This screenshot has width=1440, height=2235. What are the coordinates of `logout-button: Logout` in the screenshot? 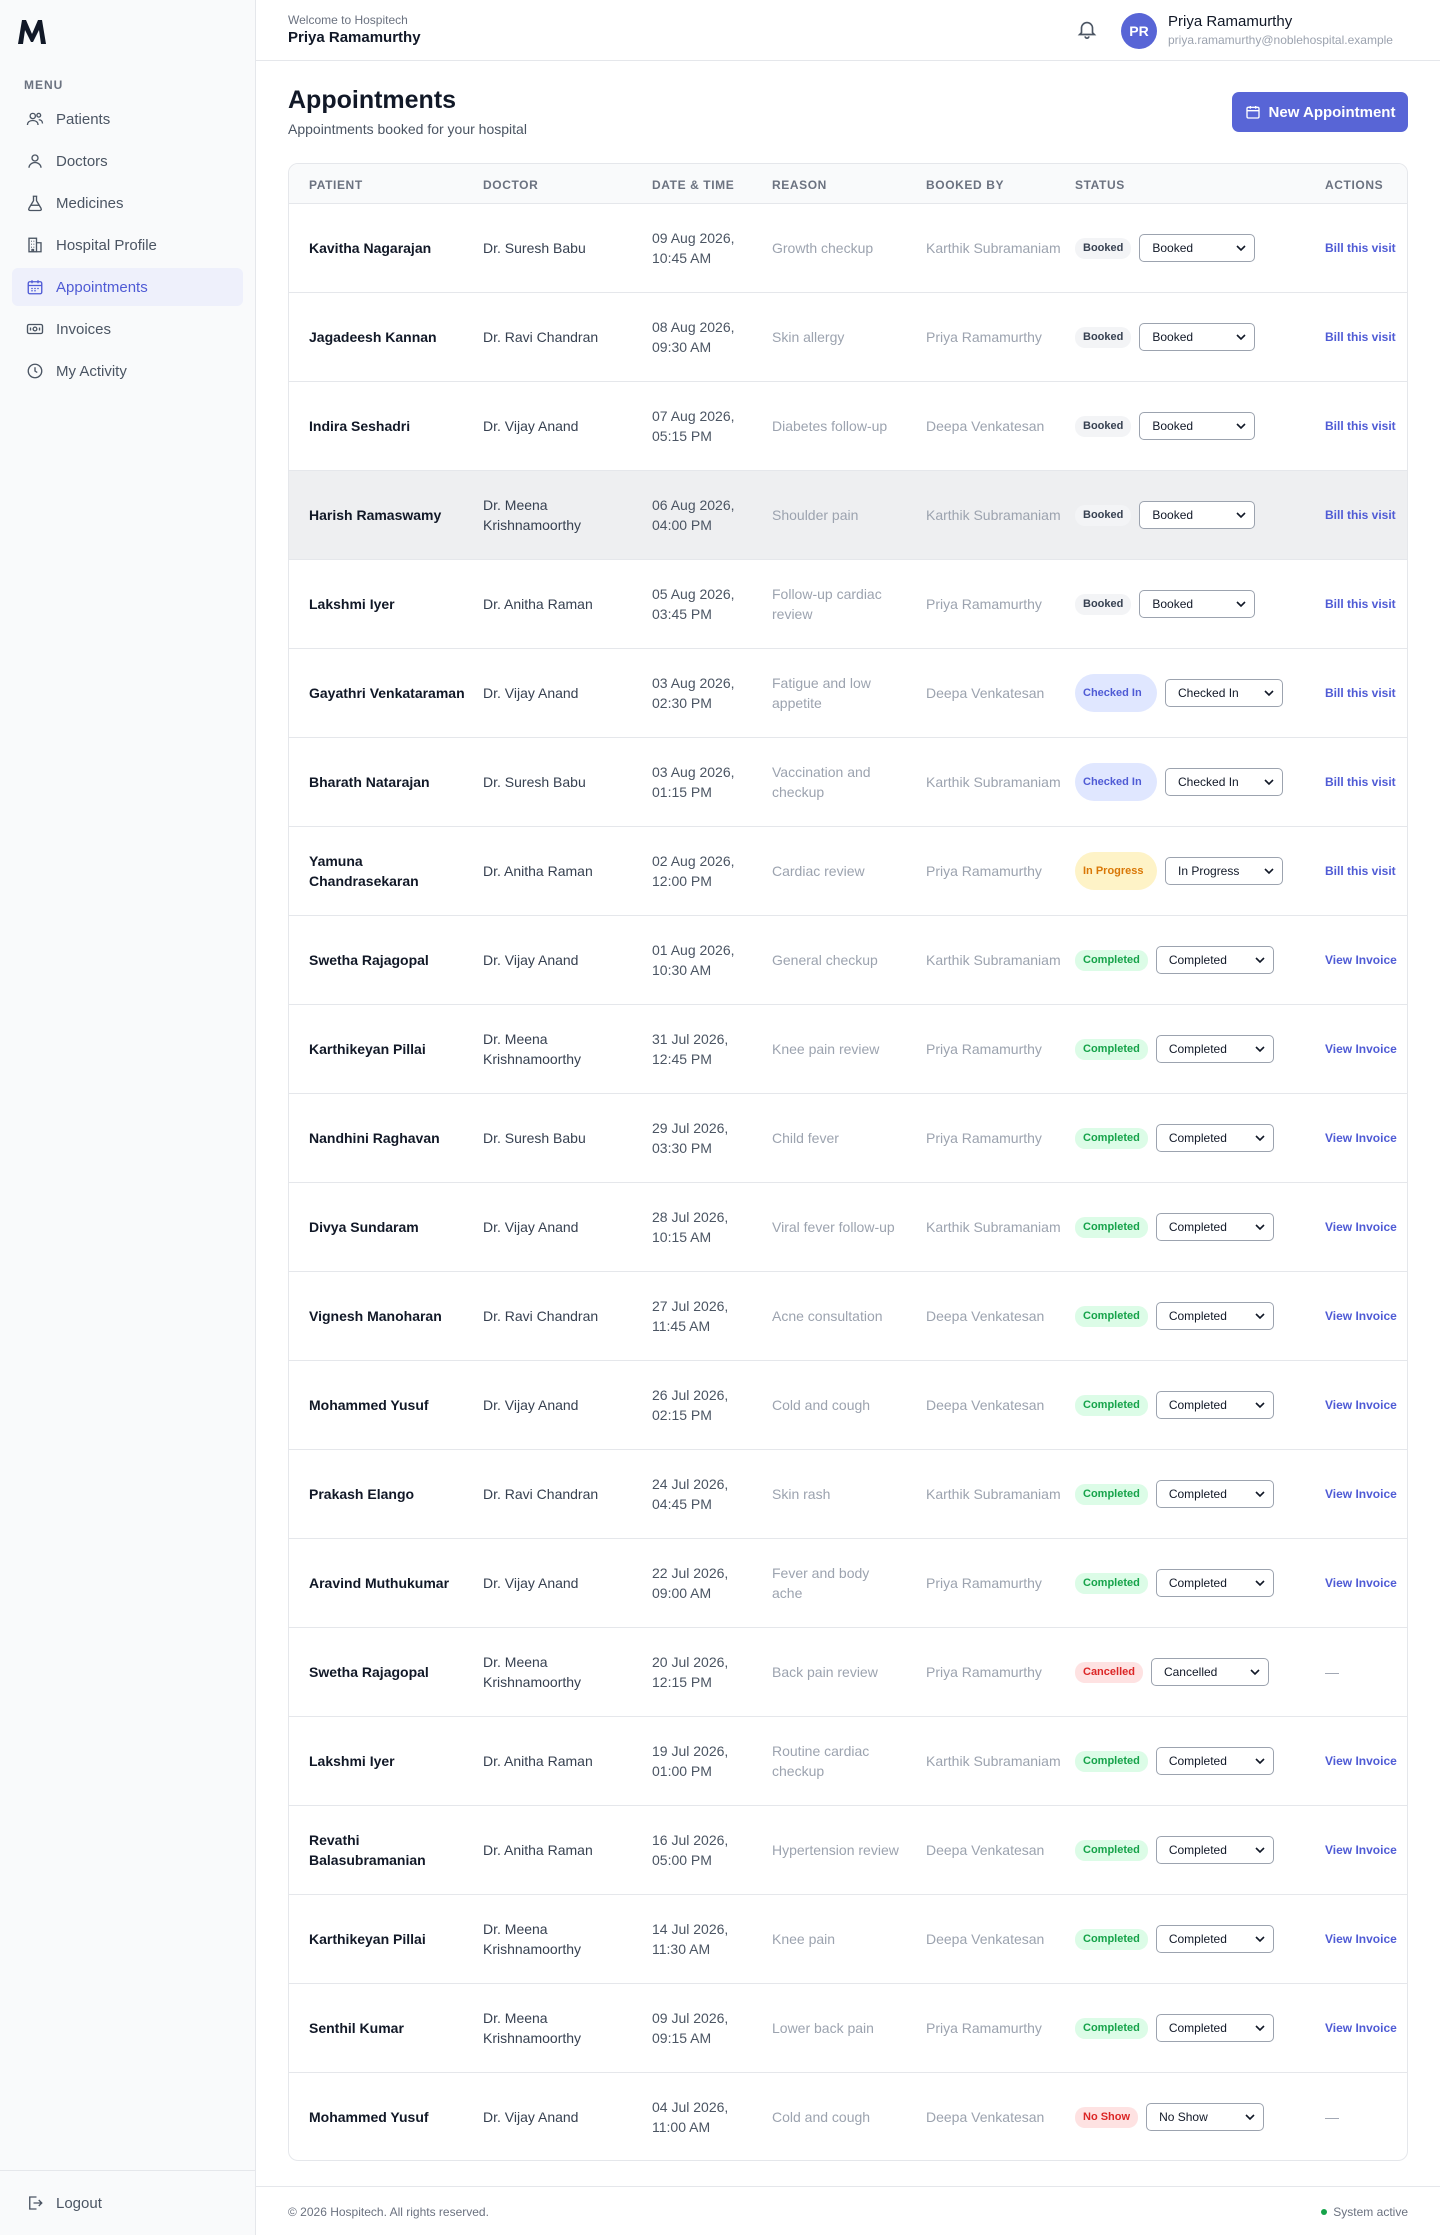 It's located at (128, 2202).